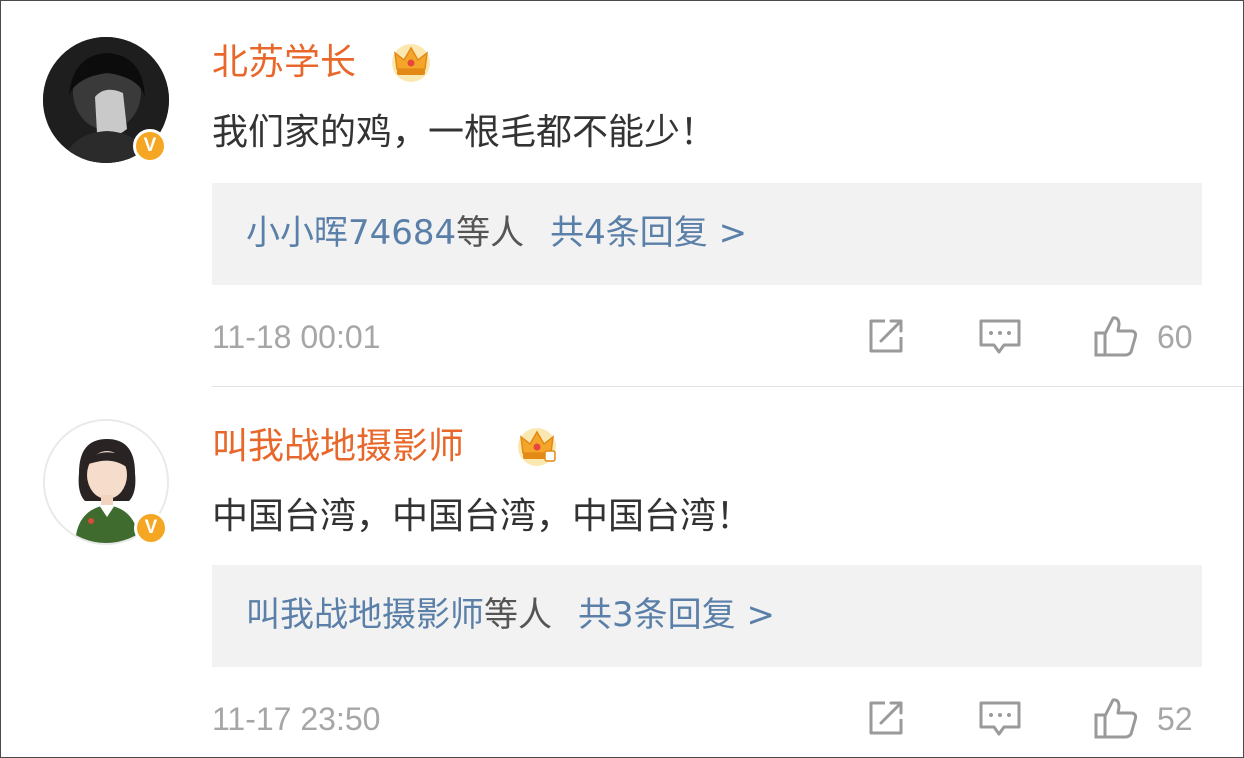  What do you see at coordinates (338, 447) in the screenshot?
I see `username: 叫我战地摄影师` at bounding box center [338, 447].